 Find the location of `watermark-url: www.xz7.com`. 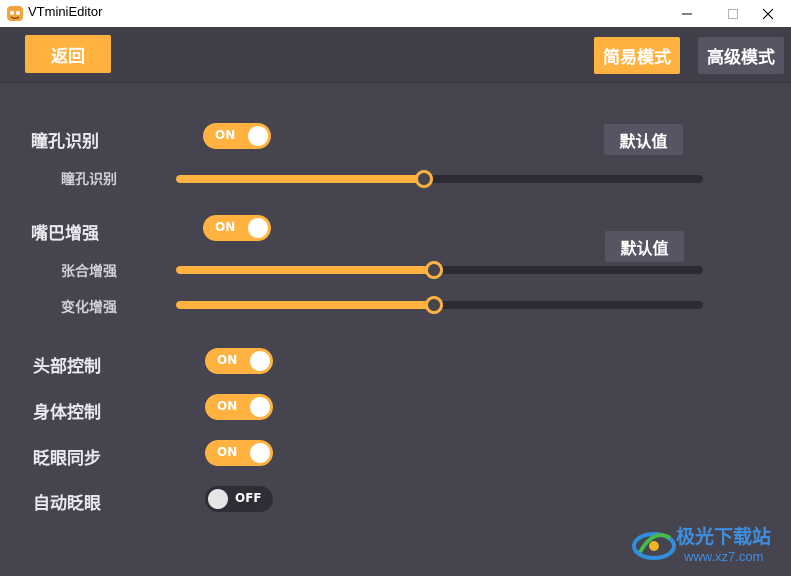

watermark-url: www.xz7.com is located at coordinates (724, 556).